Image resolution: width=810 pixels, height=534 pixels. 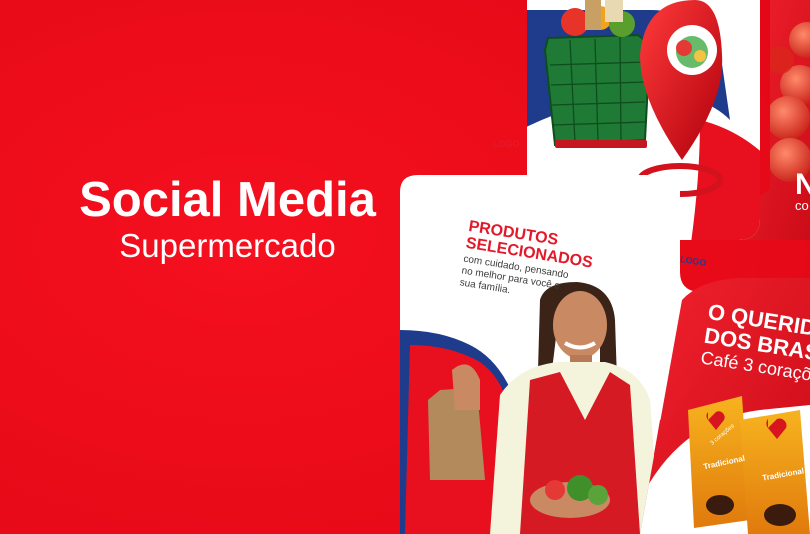 I want to click on hero-title: Social Media, so click(x=227, y=200).